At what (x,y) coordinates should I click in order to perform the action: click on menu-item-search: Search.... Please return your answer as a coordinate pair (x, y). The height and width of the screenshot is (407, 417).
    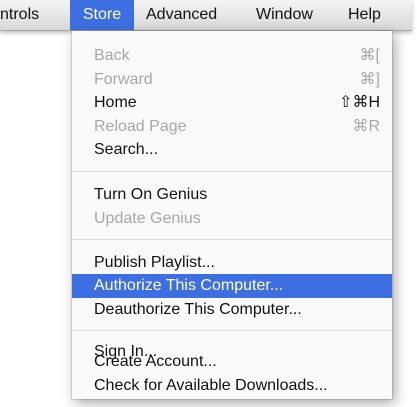
    Looking at the image, I should click on (232, 150).